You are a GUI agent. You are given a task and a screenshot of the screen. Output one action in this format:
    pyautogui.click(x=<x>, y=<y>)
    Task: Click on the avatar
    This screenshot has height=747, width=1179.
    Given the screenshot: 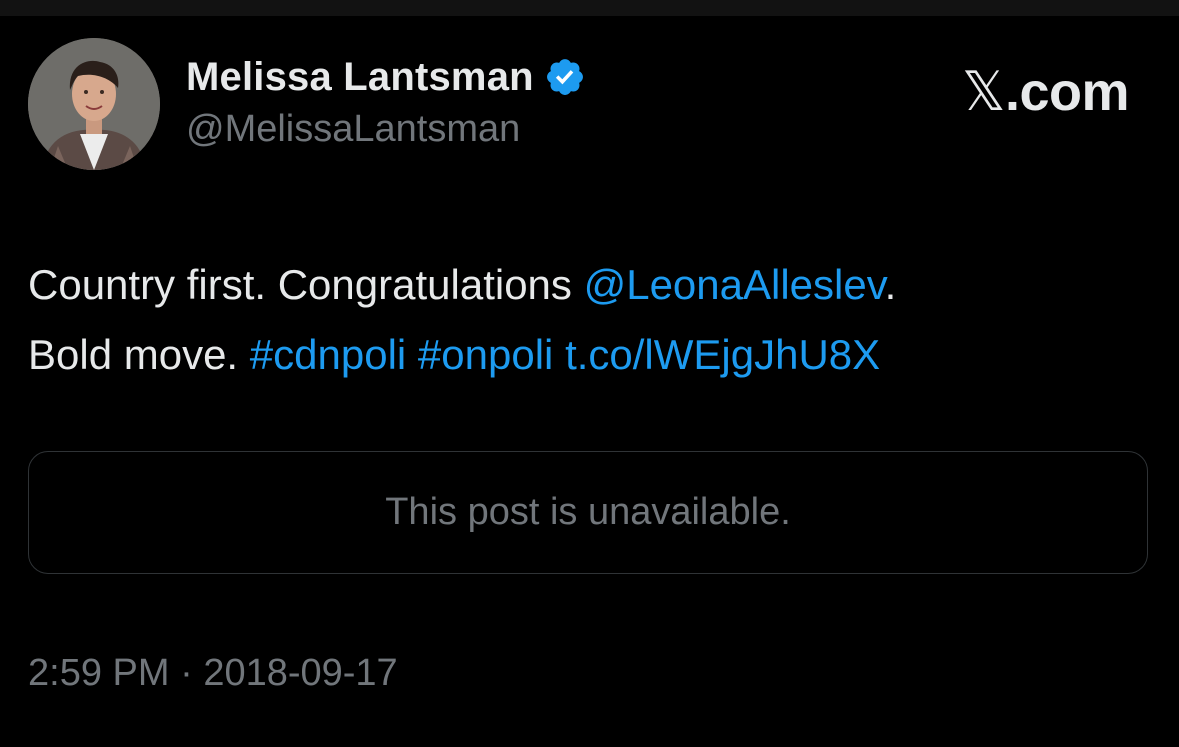 What is the action you would take?
    pyautogui.click(x=94, y=104)
    